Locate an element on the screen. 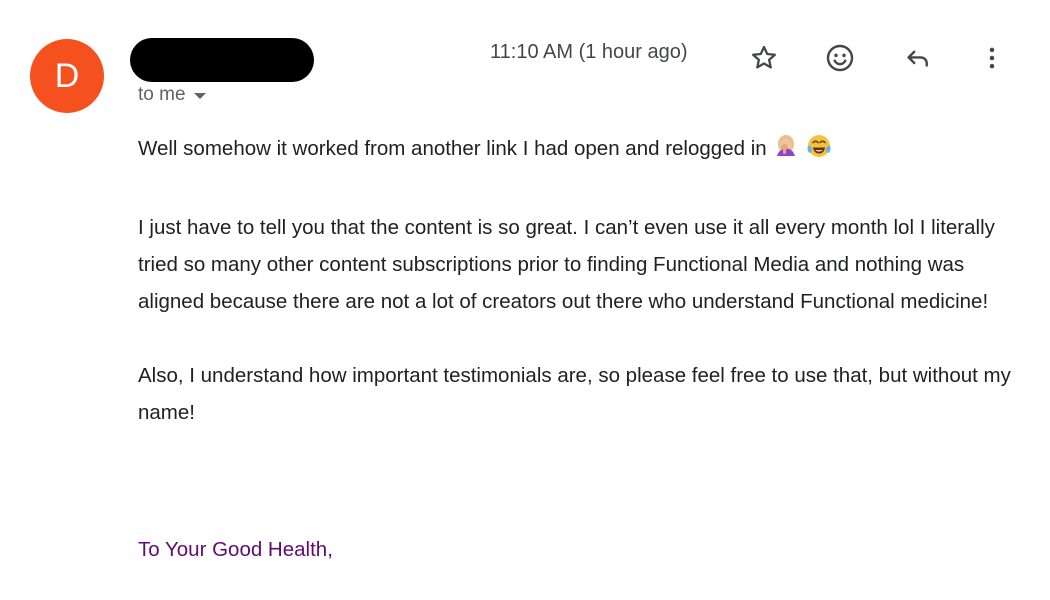 The width and height of the screenshot is (1050, 600). recipient-details-toggle: to me is located at coordinates (172, 95).